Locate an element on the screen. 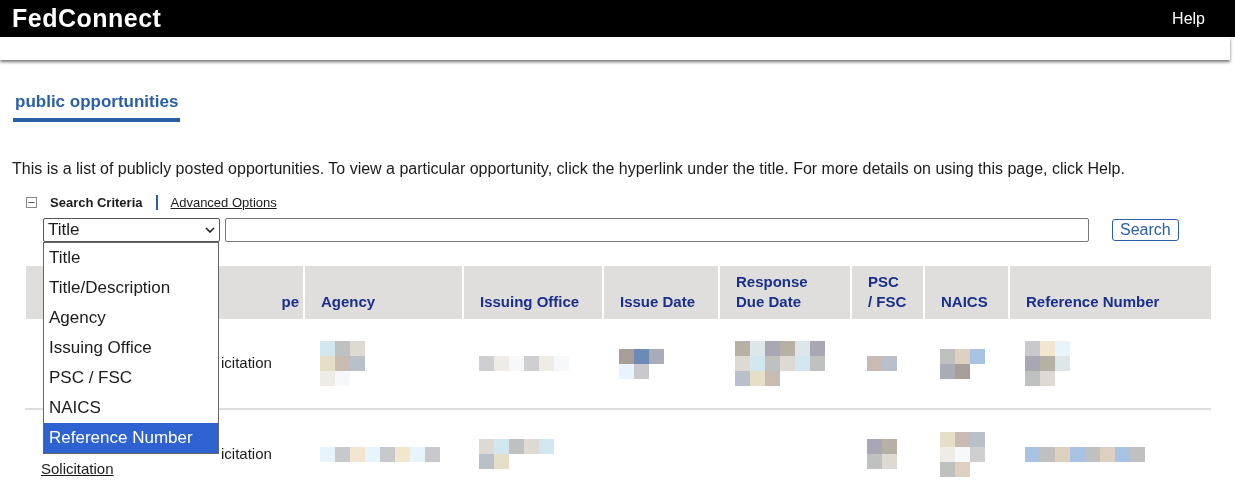 The image size is (1235, 493). dropdown-option: PSC / FSC is located at coordinates (131, 378).